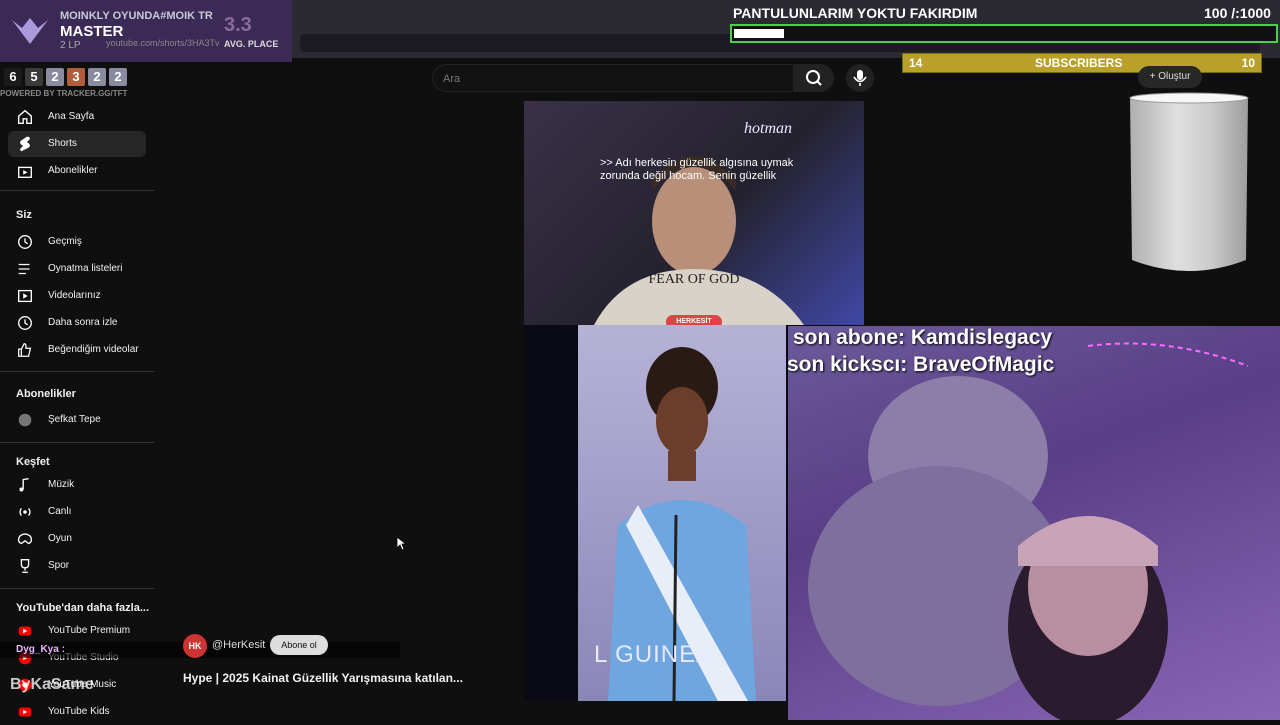 This screenshot has width=1280, height=725. What do you see at coordinates (77, 539) in the screenshot?
I see `sidebar-item-oyun: Oyun` at bounding box center [77, 539].